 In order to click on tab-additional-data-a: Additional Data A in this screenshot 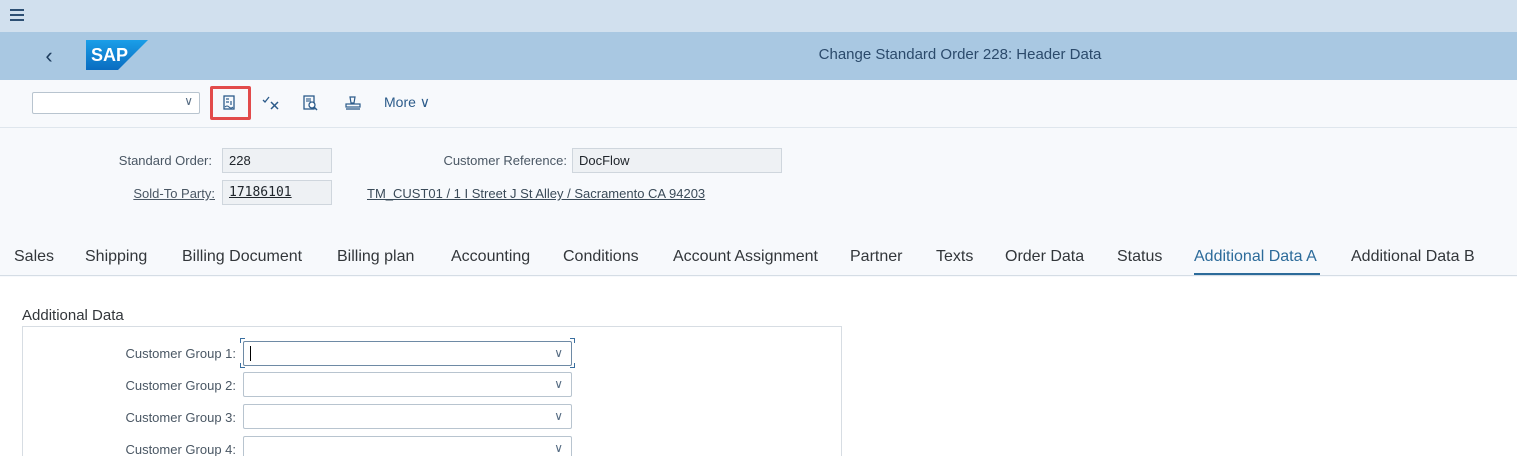, I will do `click(1255, 257)`.